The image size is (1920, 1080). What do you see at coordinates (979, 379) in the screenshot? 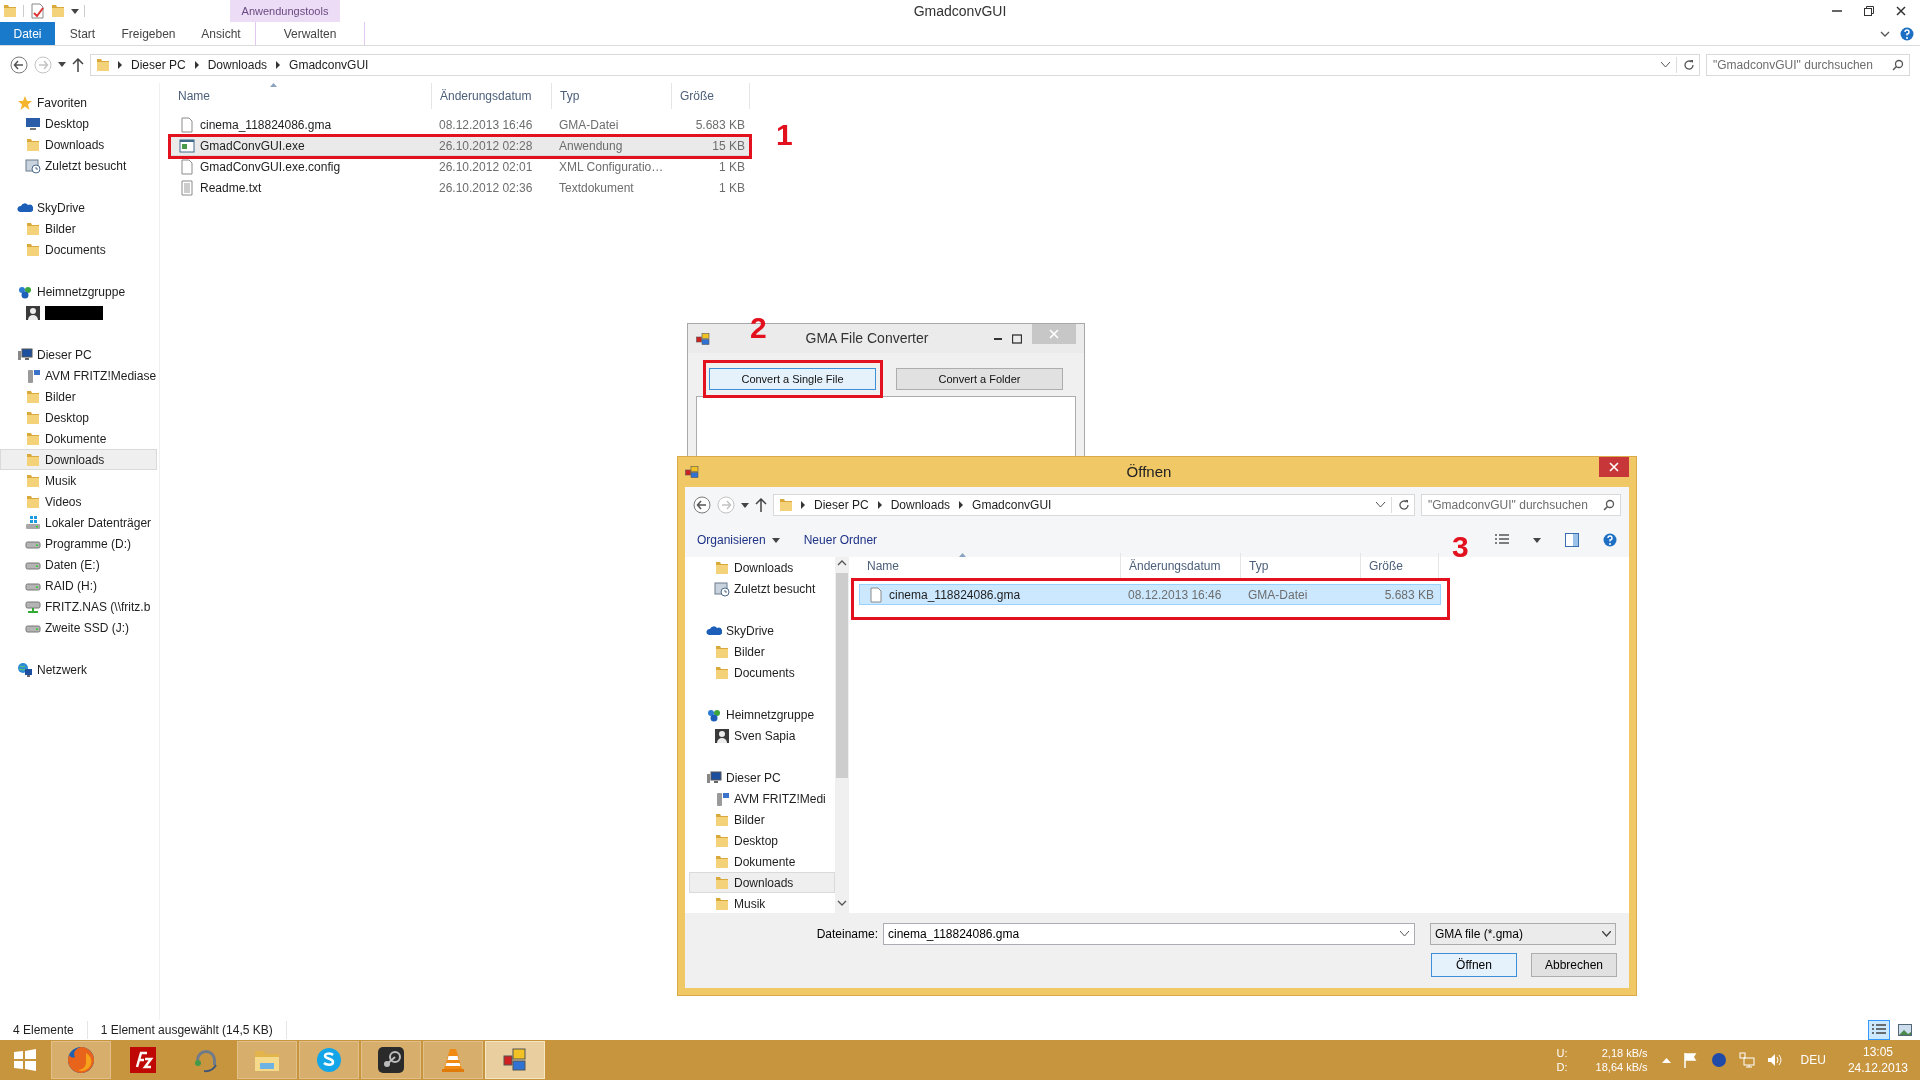
I see `convert-button: Convert a Folder` at bounding box center [979, 379].